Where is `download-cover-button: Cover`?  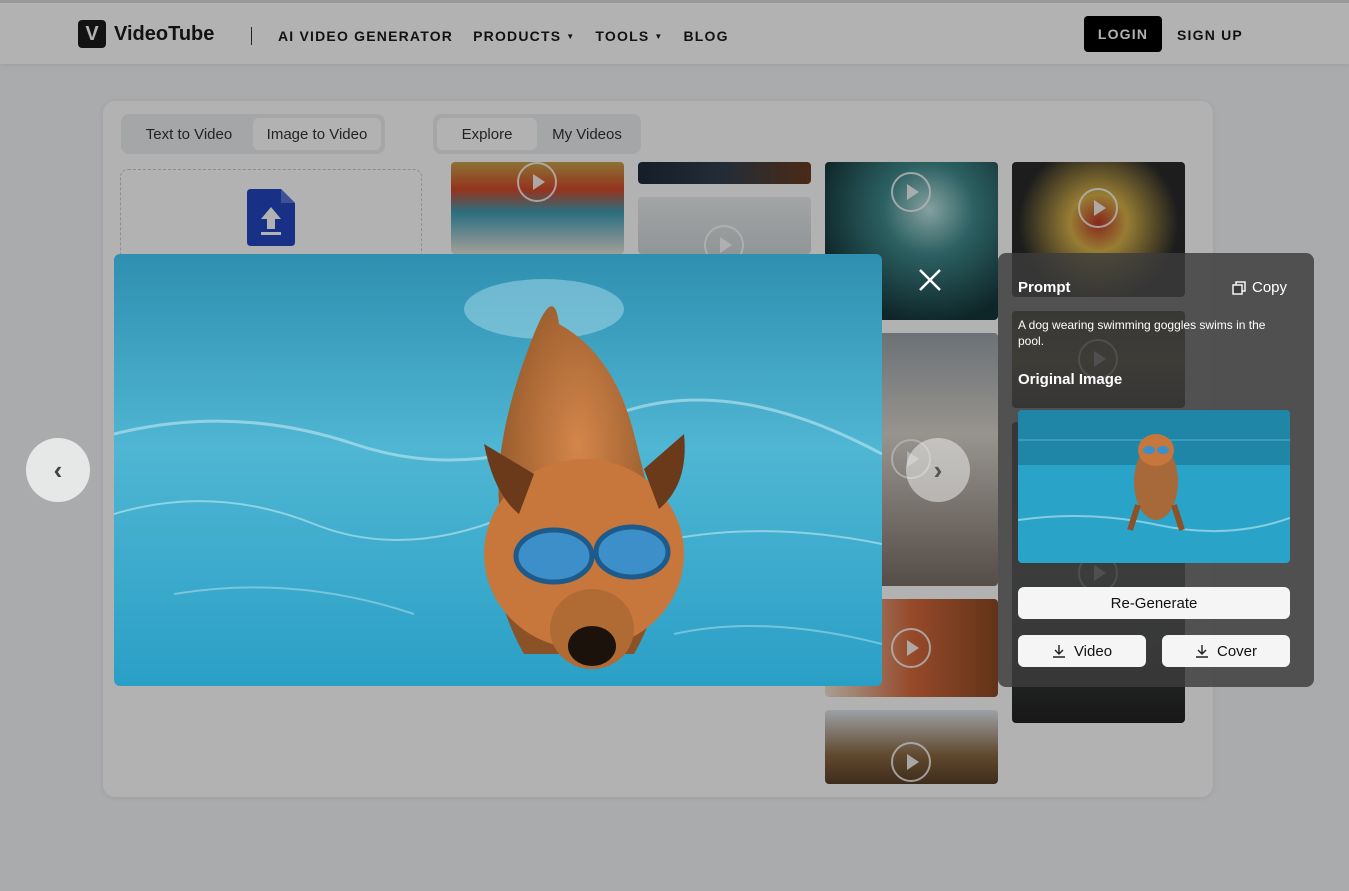
download-cover-button: Cover is located at coordinates (1226, 651).